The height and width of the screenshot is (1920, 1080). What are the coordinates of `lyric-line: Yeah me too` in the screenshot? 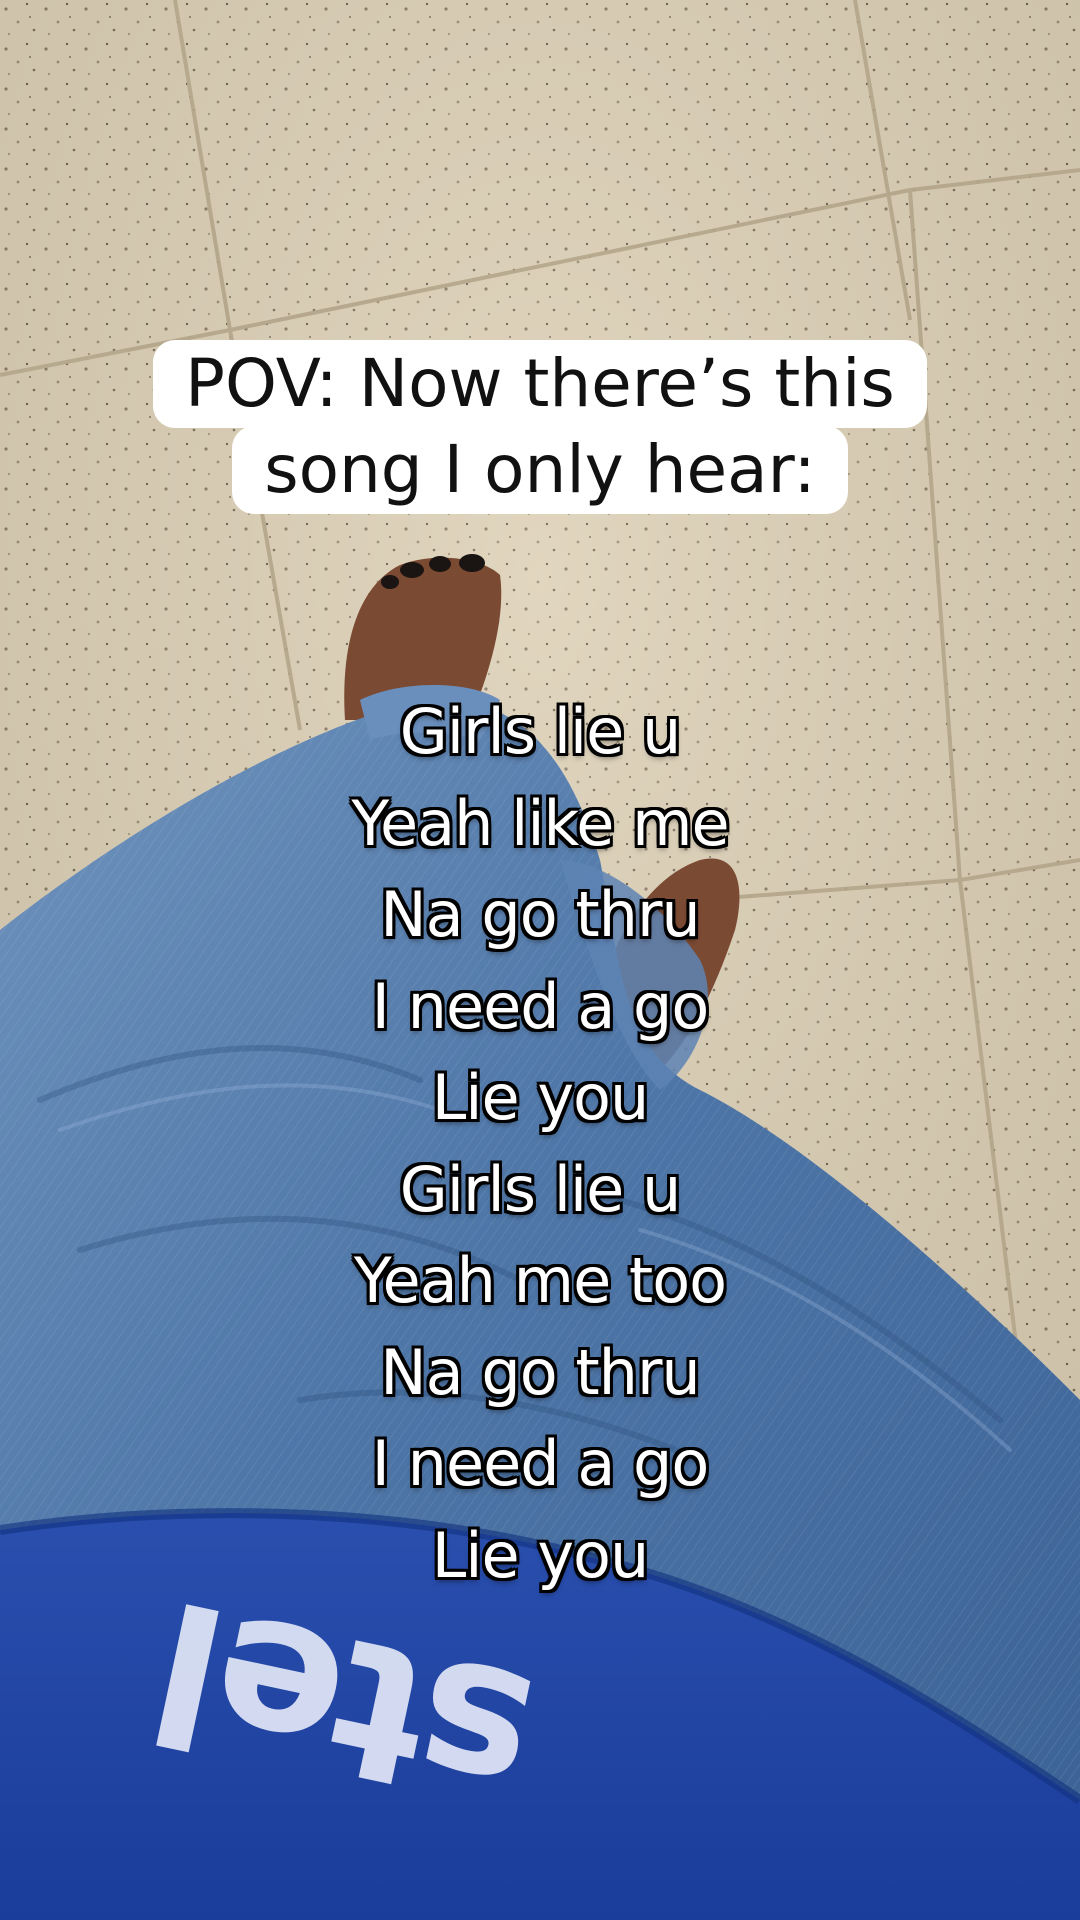 It's located at (540, 1280).